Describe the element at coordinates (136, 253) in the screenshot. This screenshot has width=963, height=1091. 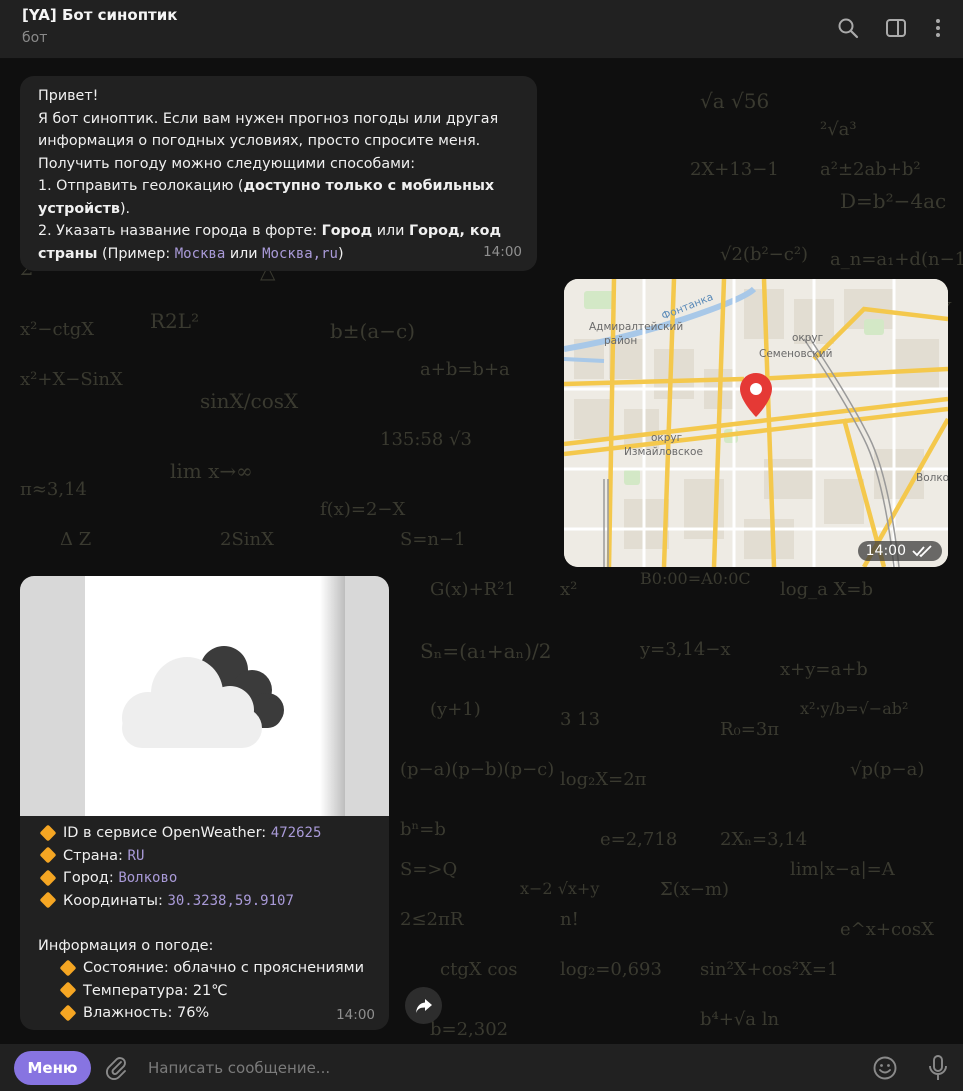
I see `message-text: (Пример:` at that location.